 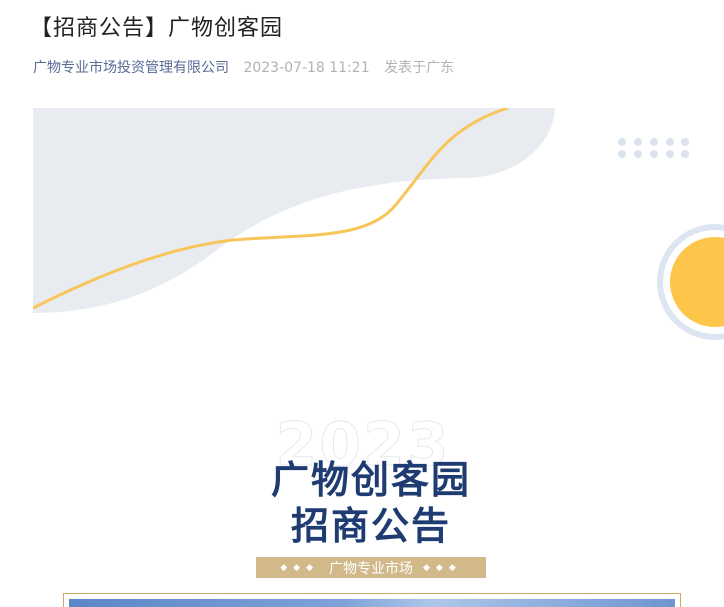 I want to click on ribbon-text: 广物专业市场, so click(x=371, y=568).